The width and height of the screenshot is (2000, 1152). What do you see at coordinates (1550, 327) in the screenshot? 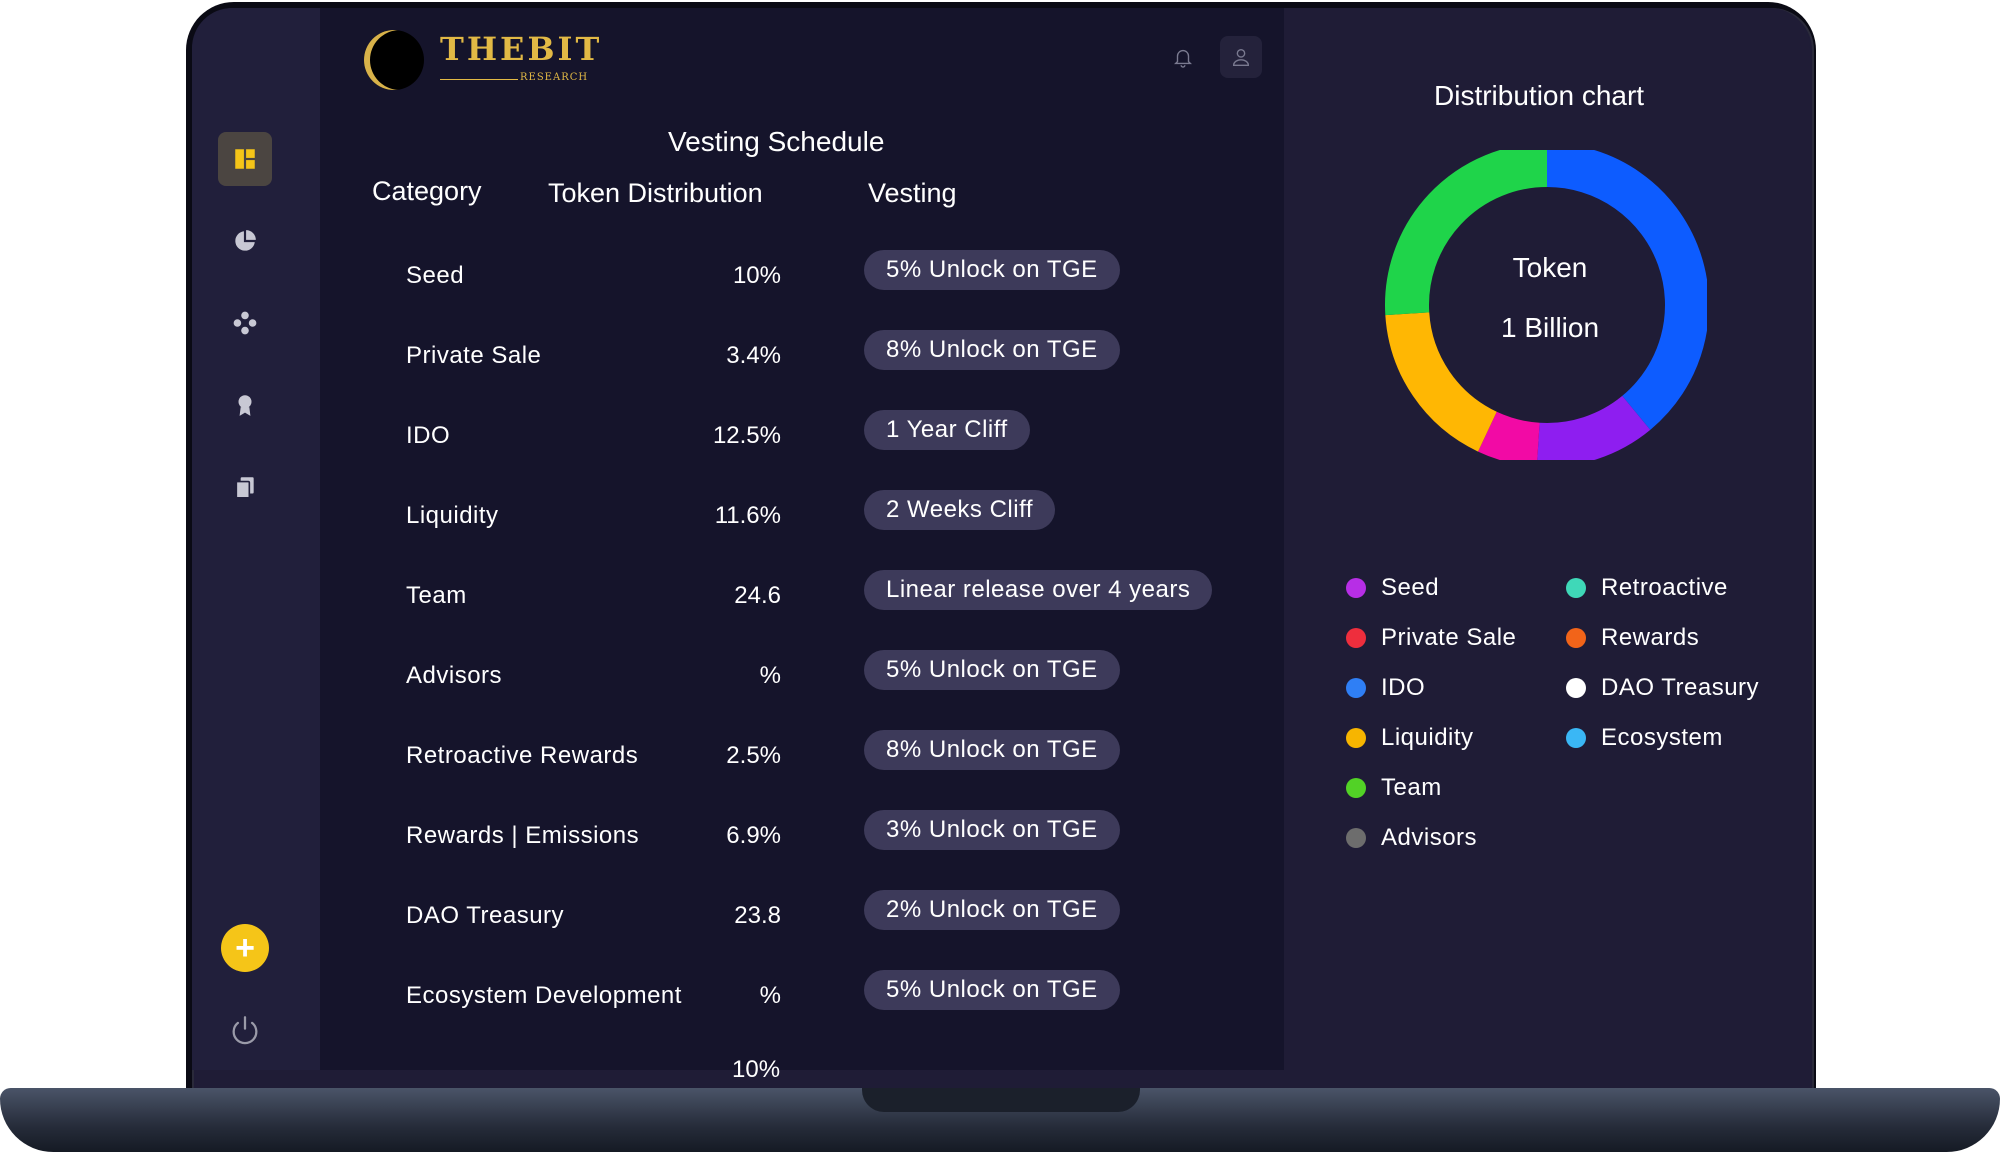
I see `donut-center-value: 1 Billion` at bounding box center [1550, 327].